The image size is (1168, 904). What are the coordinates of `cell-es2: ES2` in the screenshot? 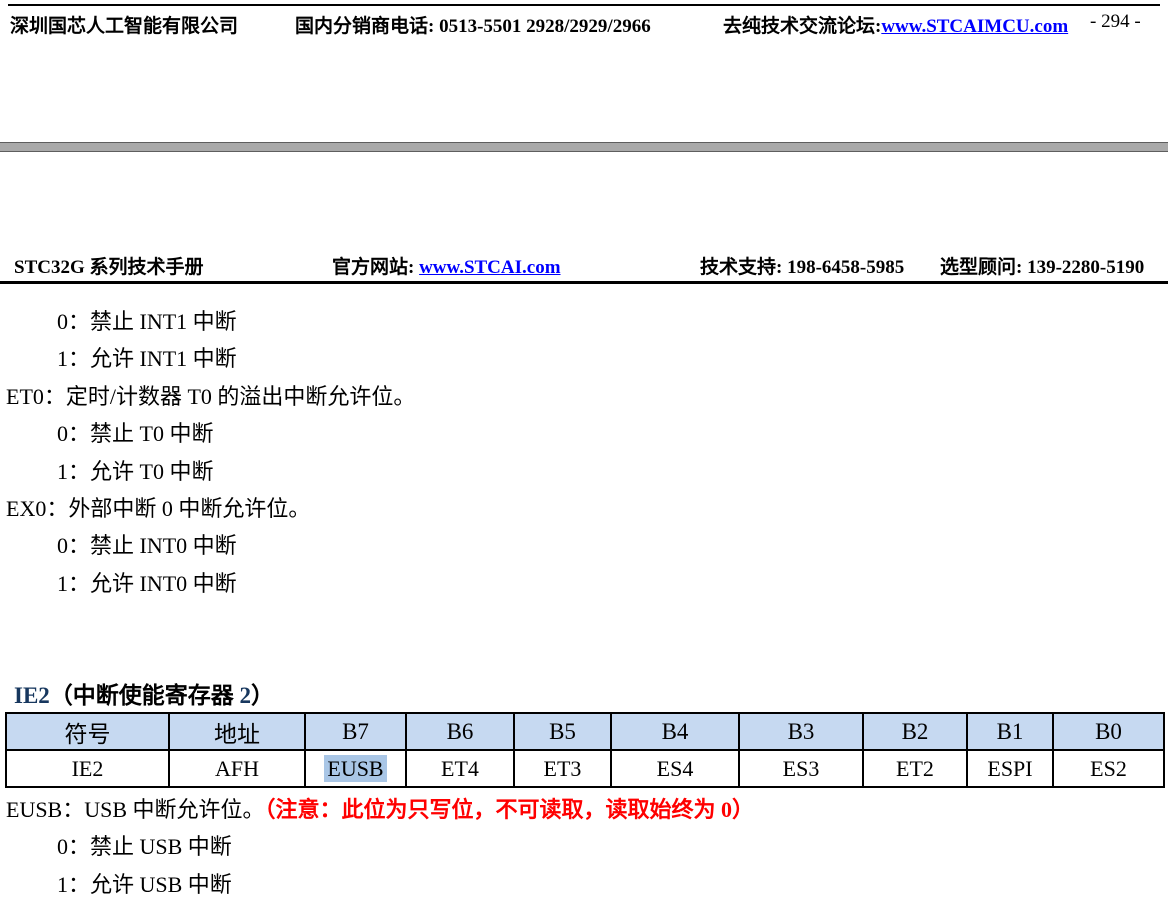 It's located at (1108, 768).